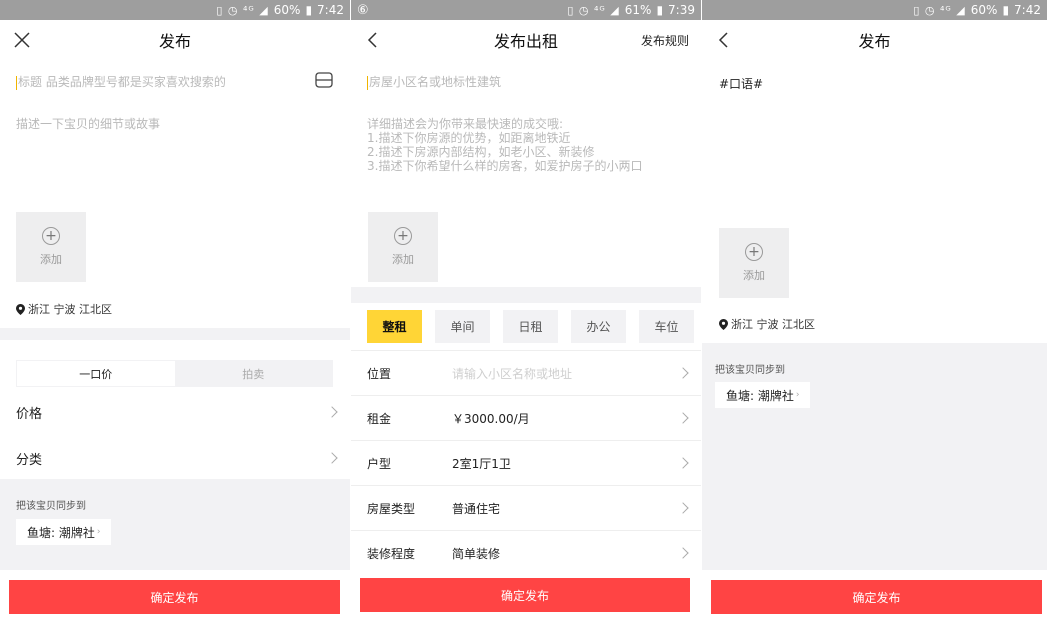 The image size is (1047, 625). I want to click on battery-percent: 61%, so click(638, 10).